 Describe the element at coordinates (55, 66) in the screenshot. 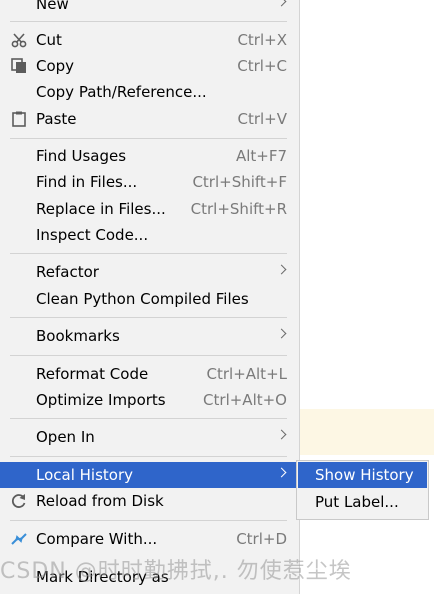

I see `menu-item-label: Copy` at that location.